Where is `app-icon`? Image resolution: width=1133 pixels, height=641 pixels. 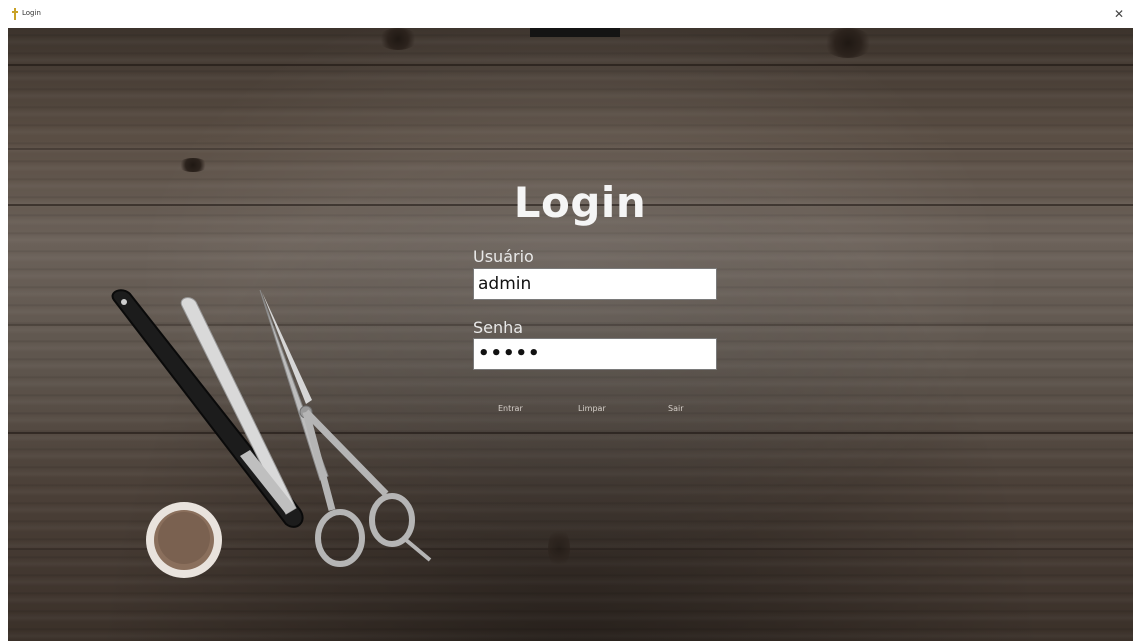
app-icon is located at coordinates (15, 14).